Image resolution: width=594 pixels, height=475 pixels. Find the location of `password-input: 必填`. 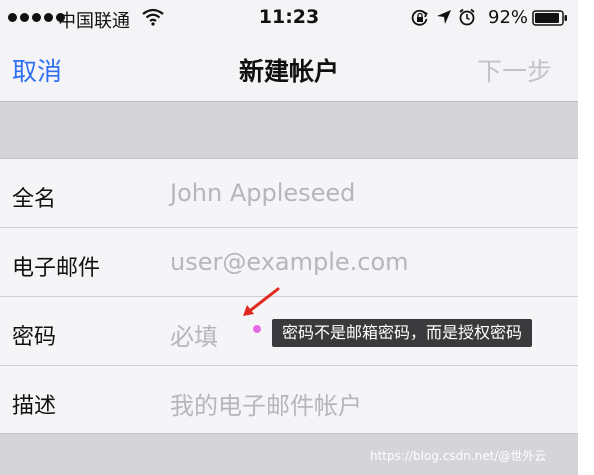

password-input: 必填 is located at coordinates (194, 334).